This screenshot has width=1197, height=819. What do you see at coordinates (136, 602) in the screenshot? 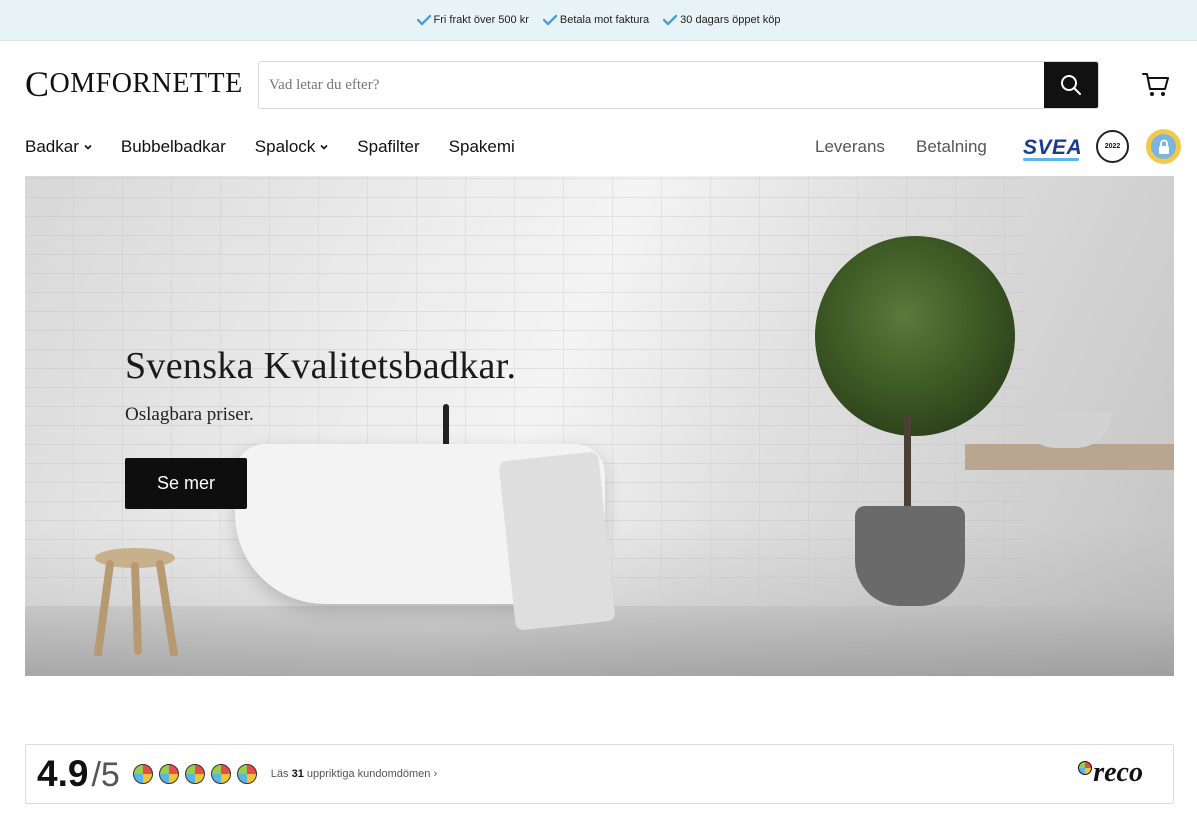
I see `hero-stool` at bounding box center [136, 602].